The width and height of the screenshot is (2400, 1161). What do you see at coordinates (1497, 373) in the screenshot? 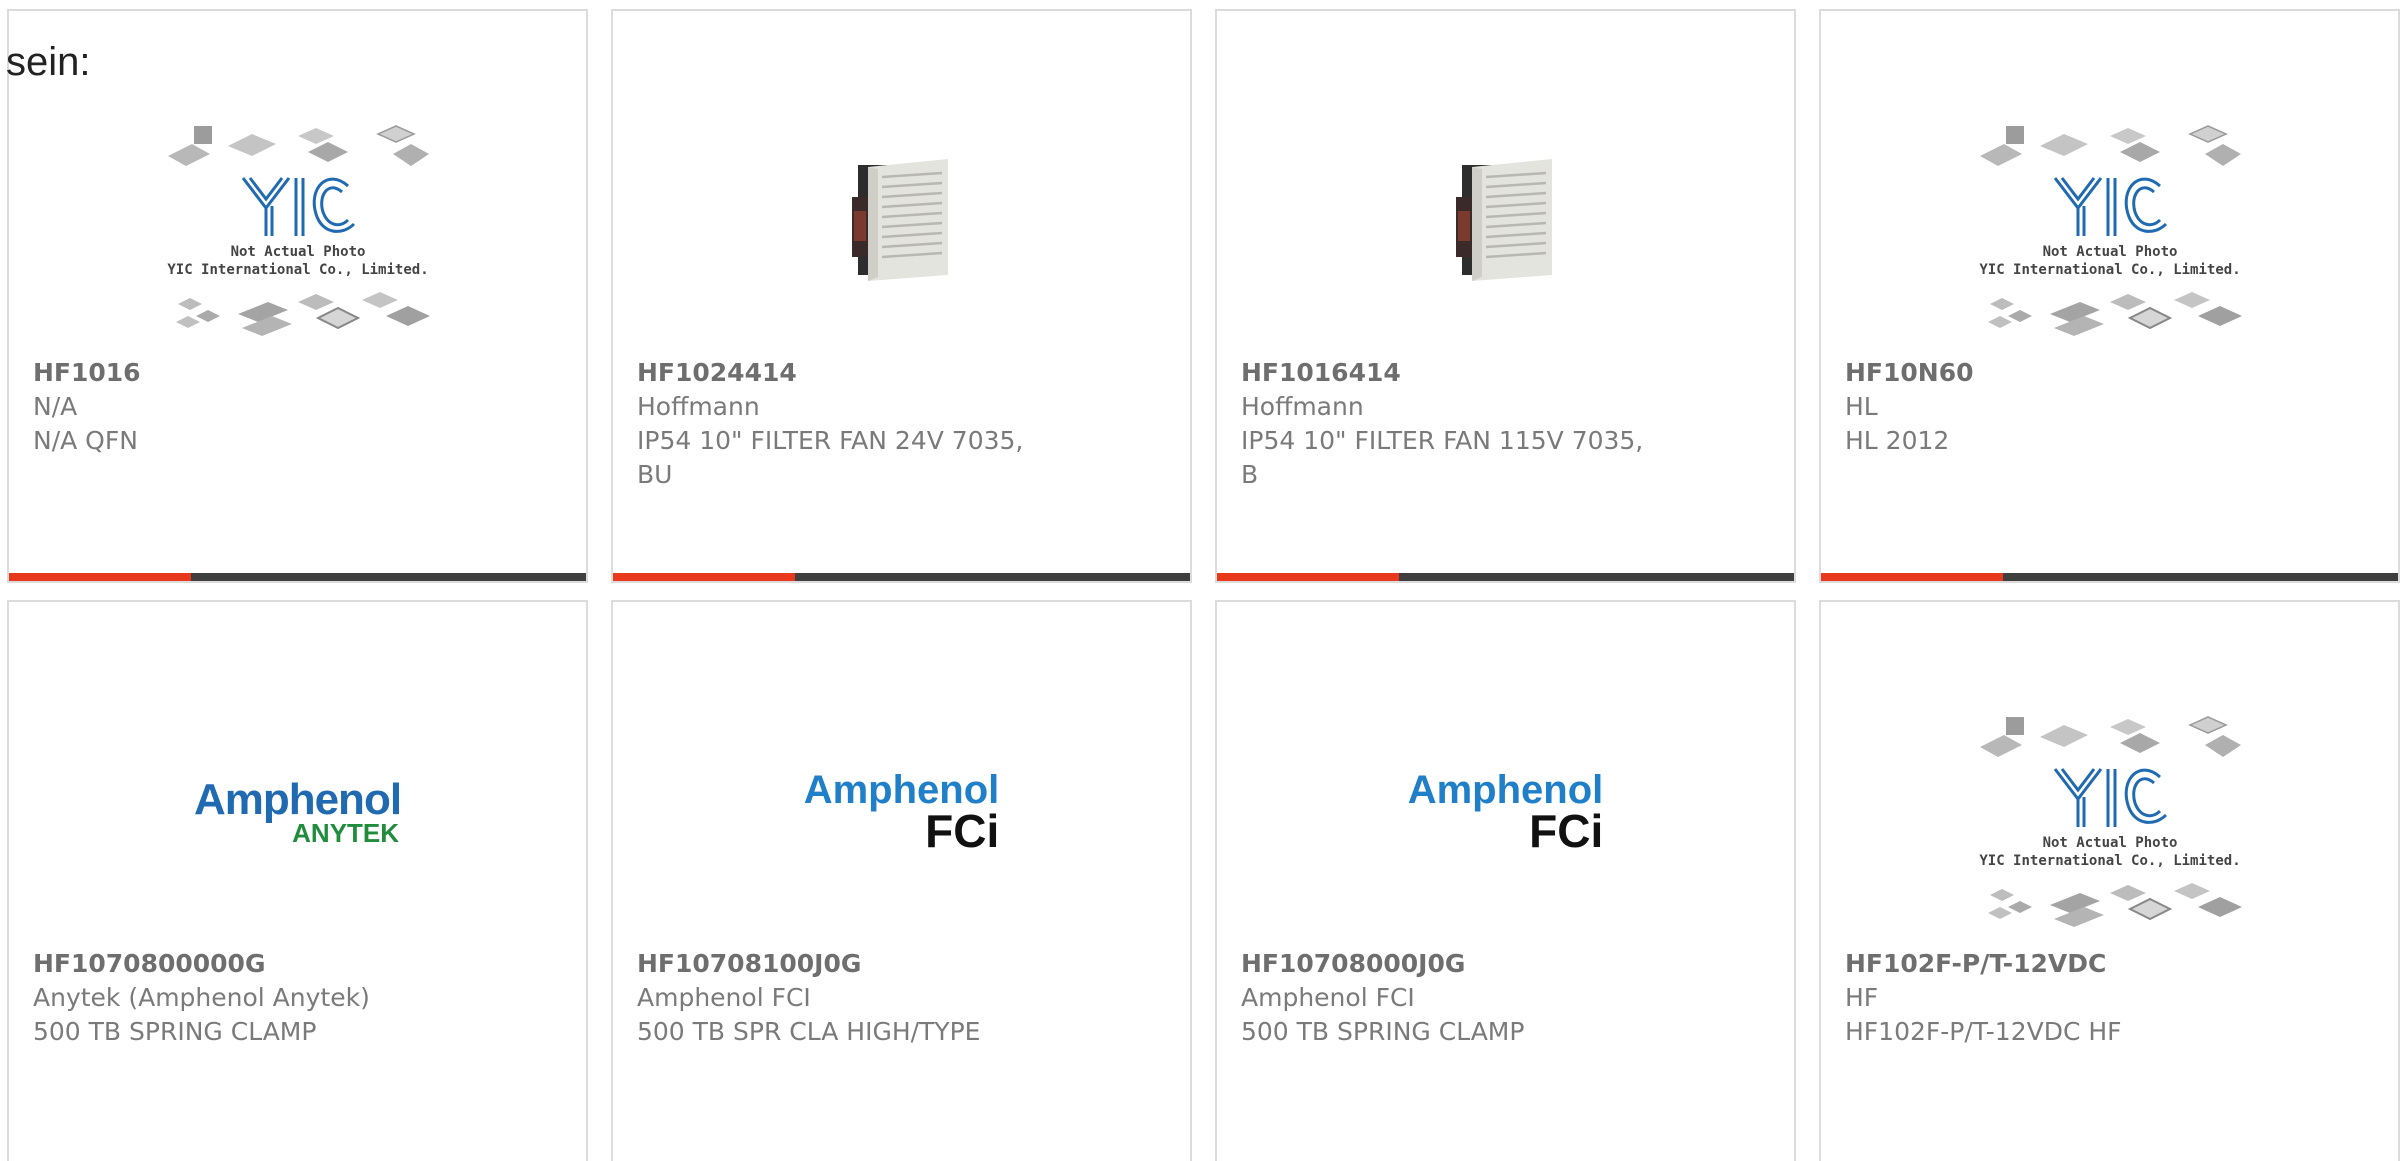
I see `part-number: HF1016414` at bounding box center [1497, 373].